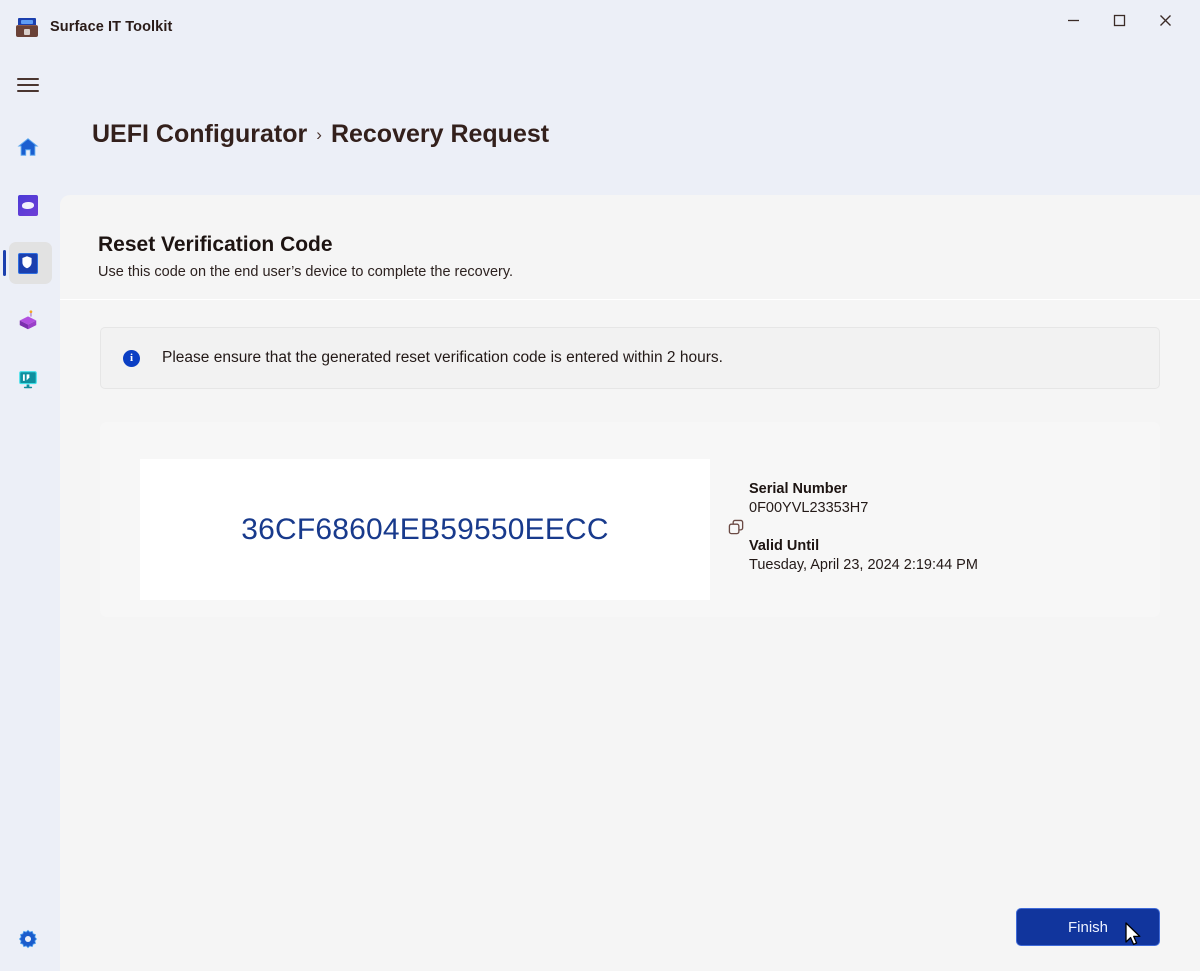 The image size is (1200, 971). Describe the element at coordinates (131, 358) in the screenshot. I see `info-icon: i` at that location.